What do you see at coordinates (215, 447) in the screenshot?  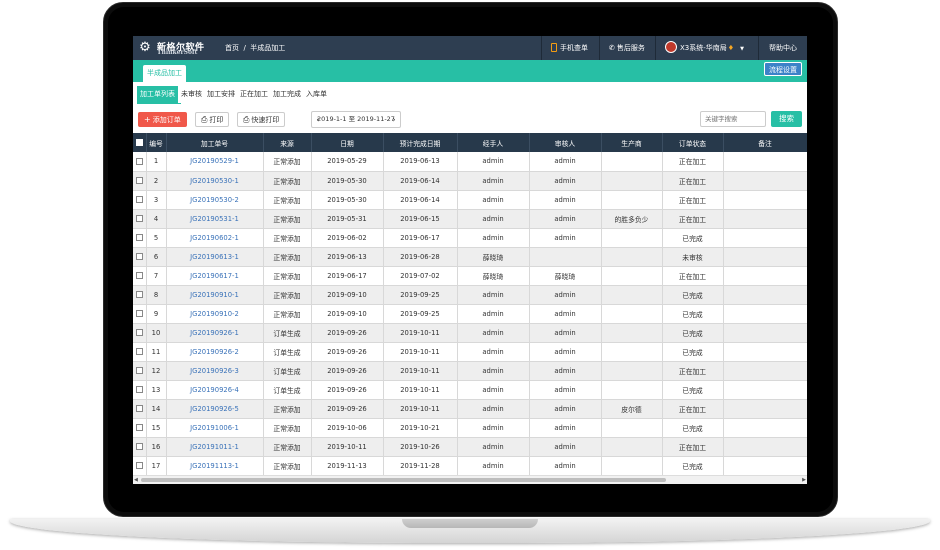 I see `order-code-link: JG20191011-1` at bounding box center [215, 447].